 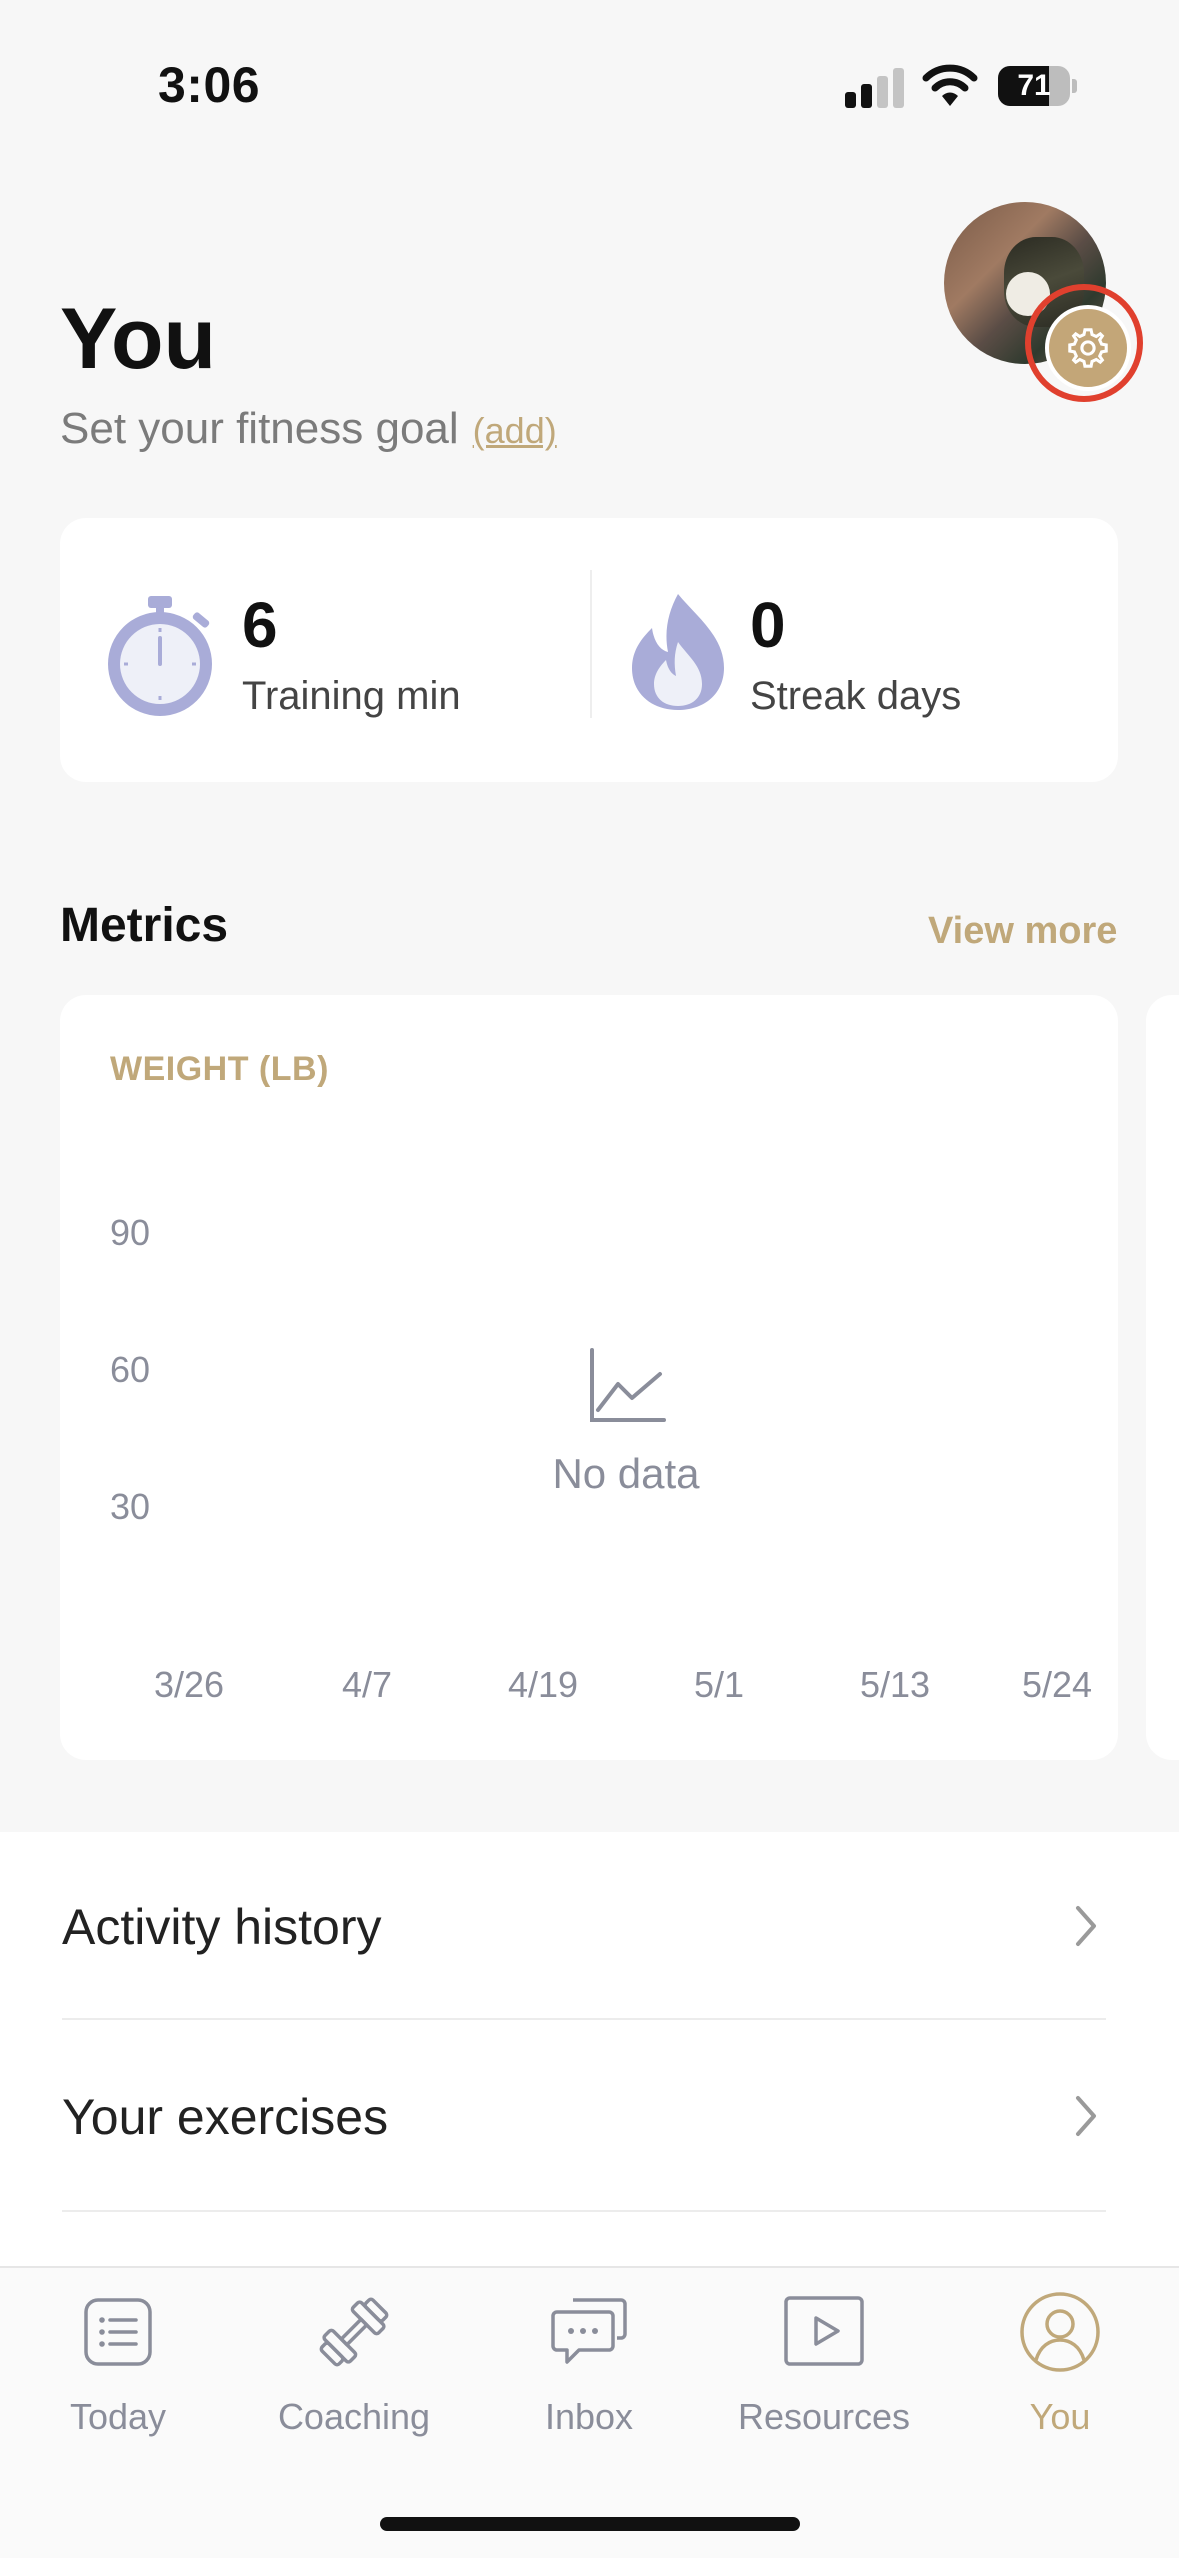 What do you see at coordinates (1060, 2375) in the screenshot?
I see `tab-you: You` at bounding box center [1060, 2375].